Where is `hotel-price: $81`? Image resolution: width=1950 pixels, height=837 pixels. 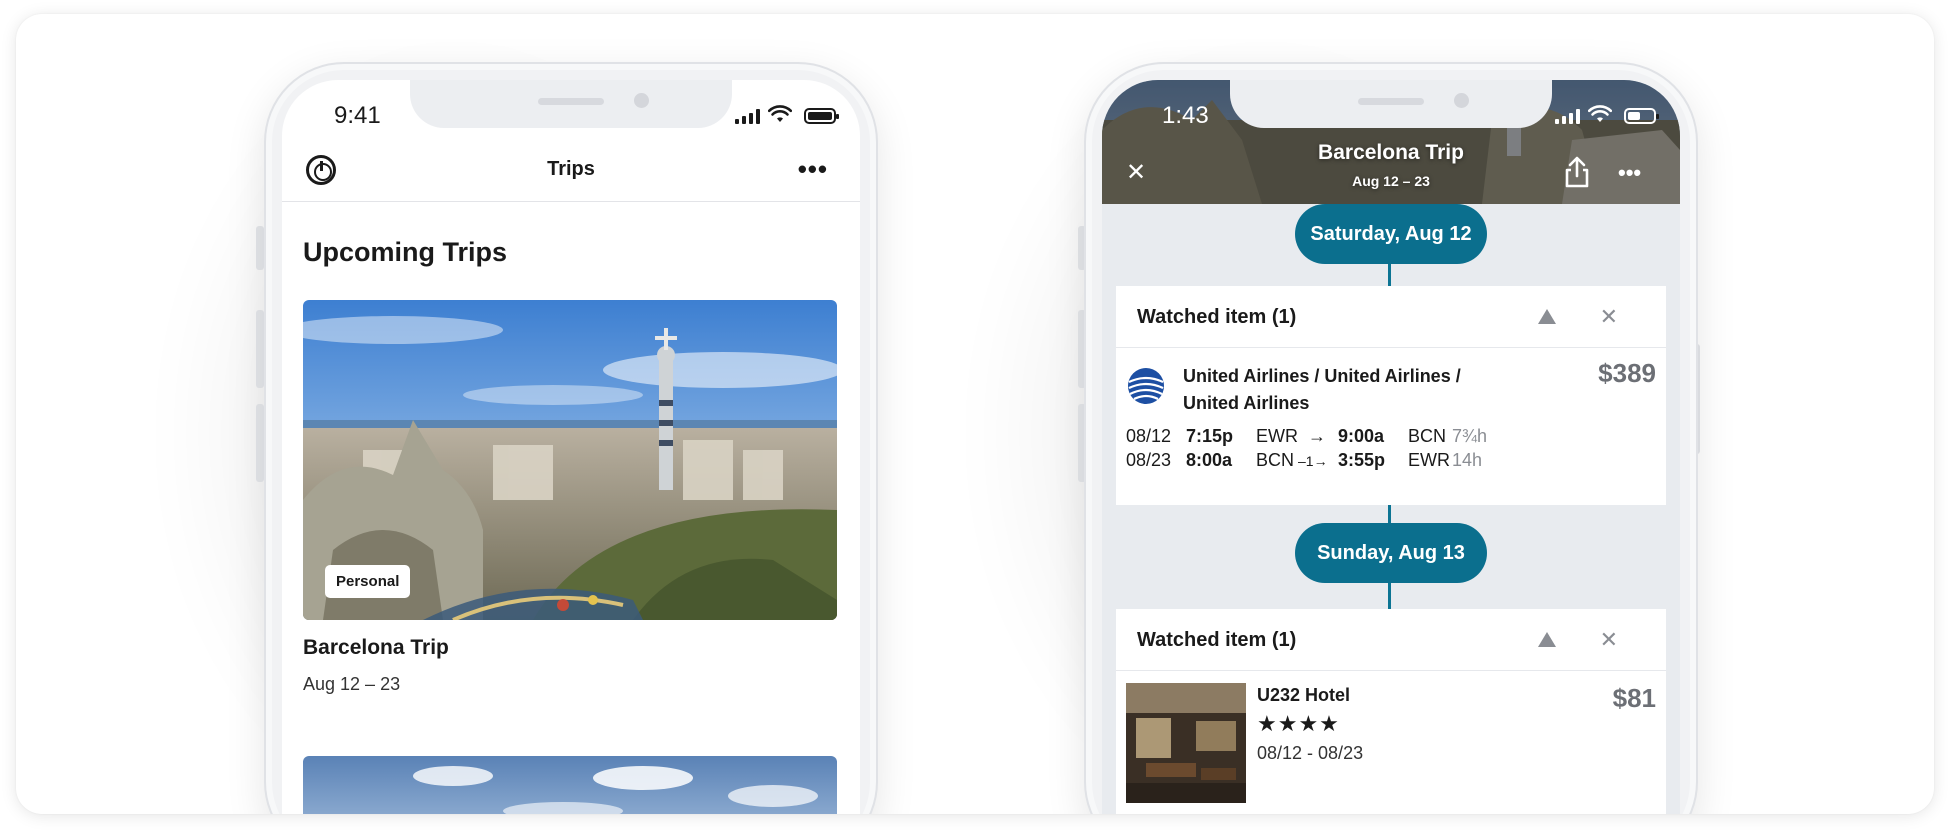
hotel-price: $81 is located at coordinates (1634, 698).